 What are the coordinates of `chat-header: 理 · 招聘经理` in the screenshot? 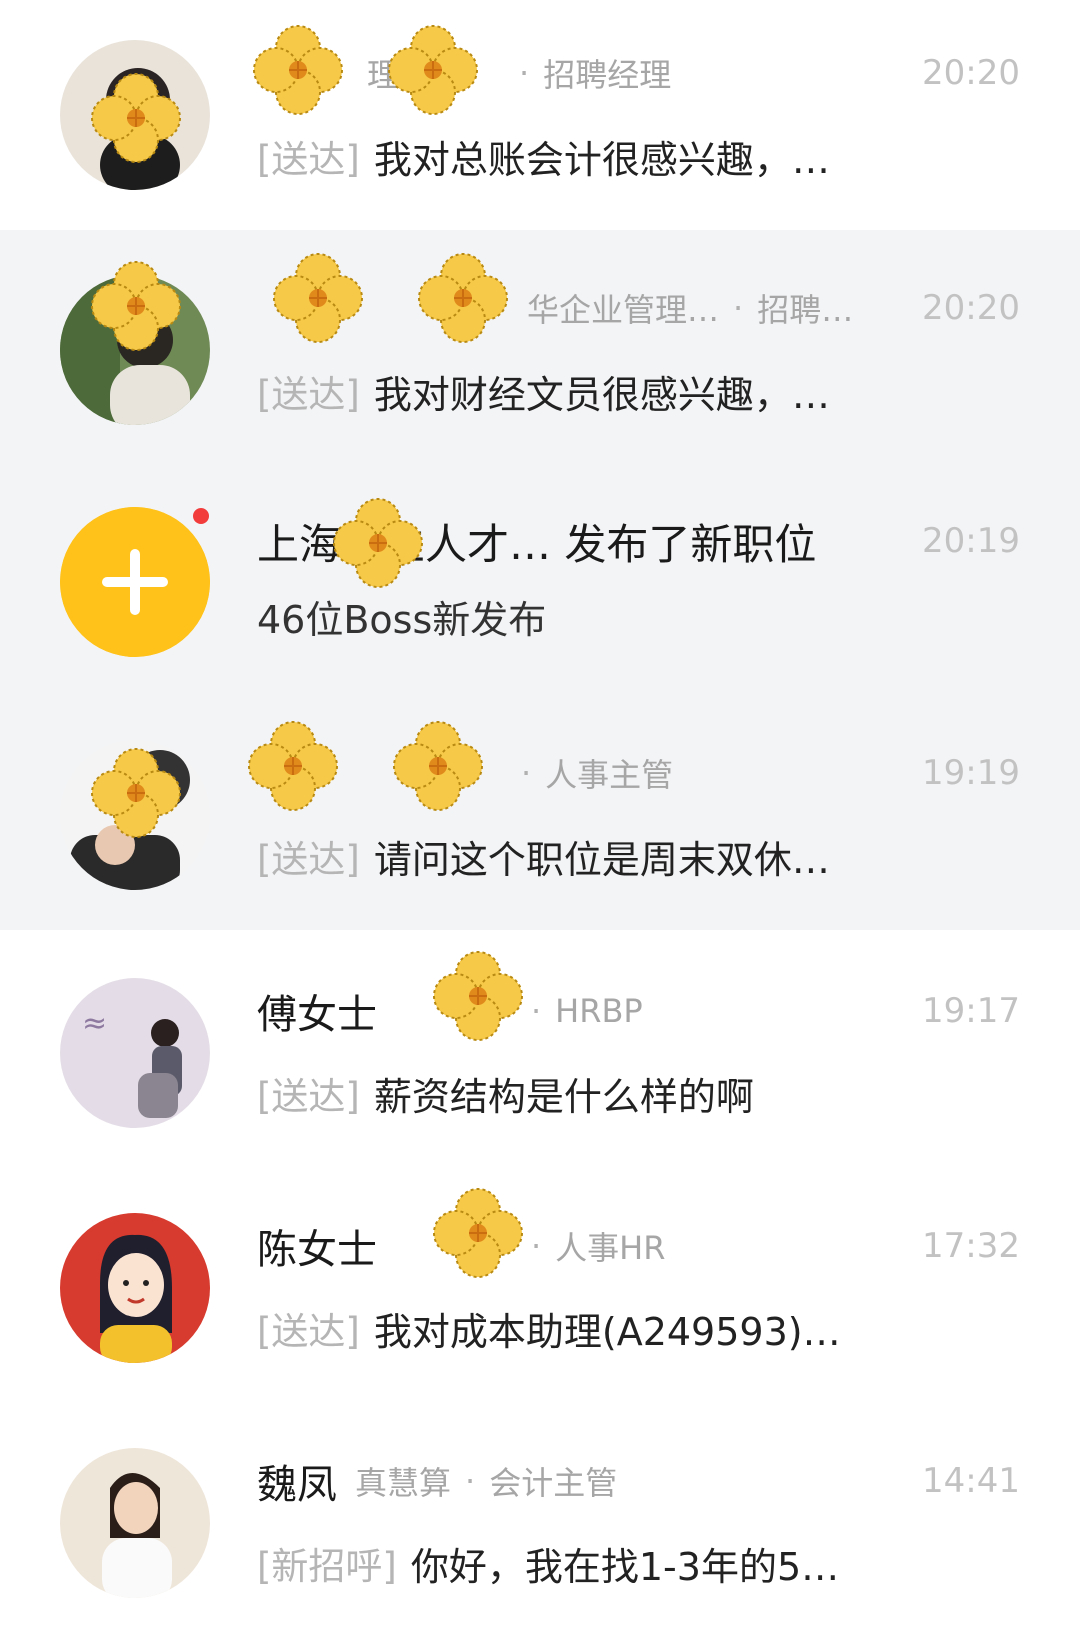 It's located at (464, 73).